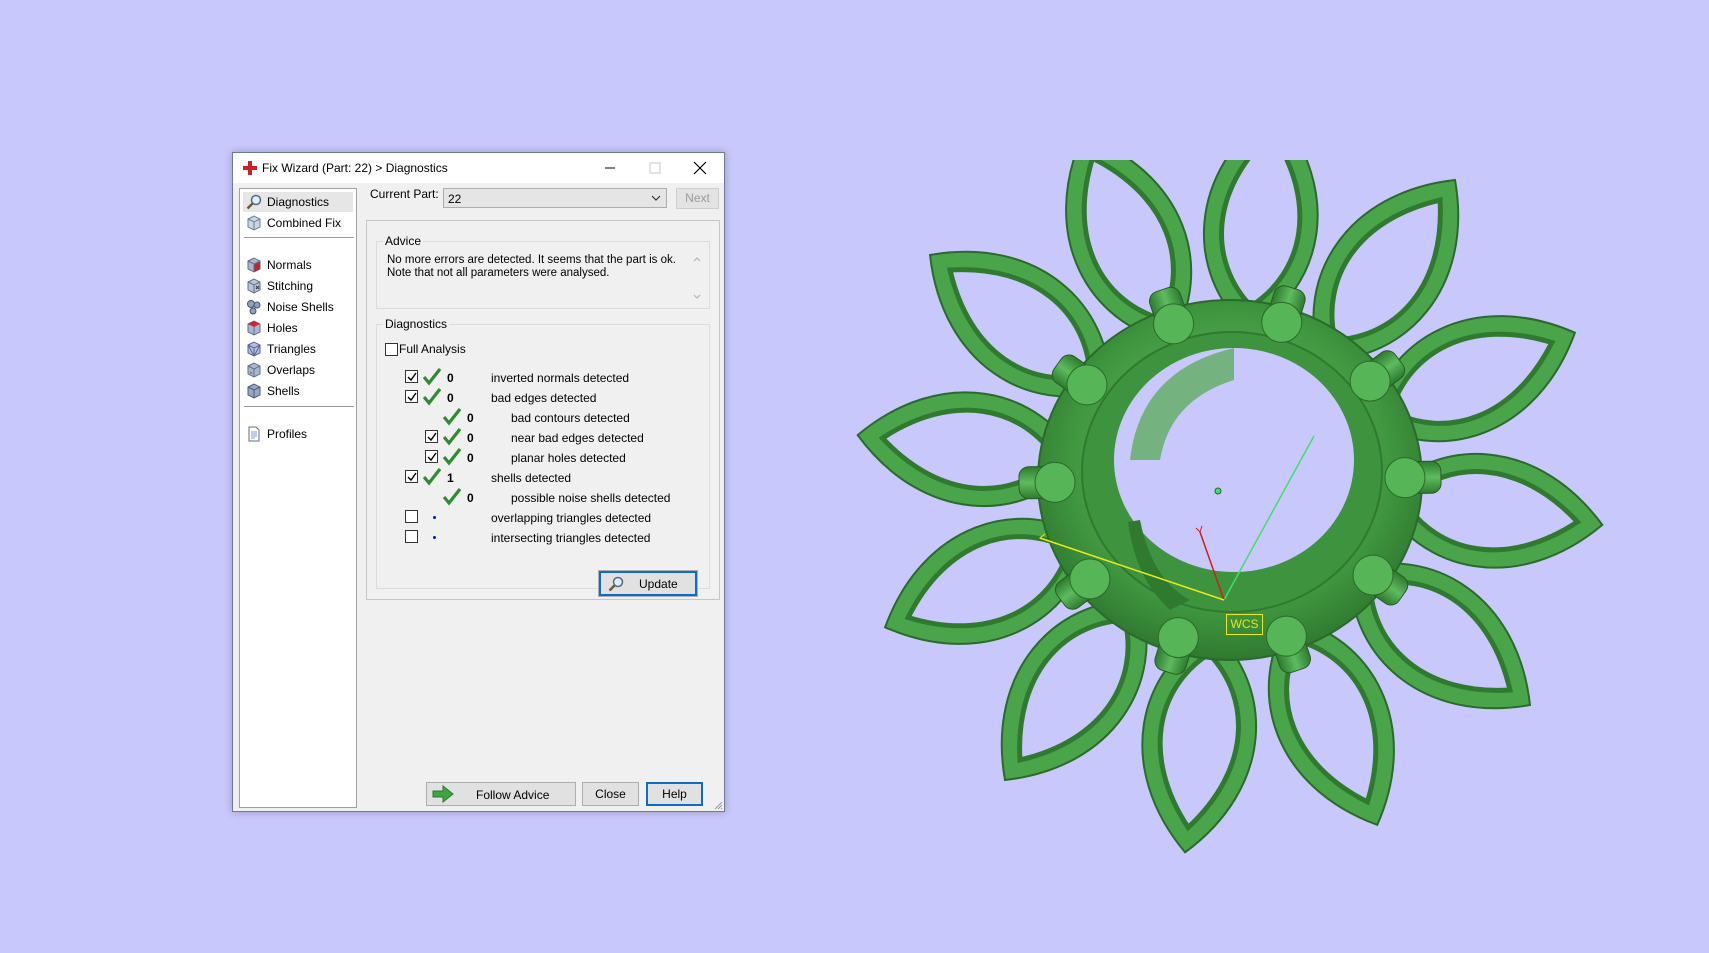 This screenshot has width=1709, height=953. I want to click on title-bar: Fix Wizard (Part: 22) > Diagnostics, so click(478, 168).